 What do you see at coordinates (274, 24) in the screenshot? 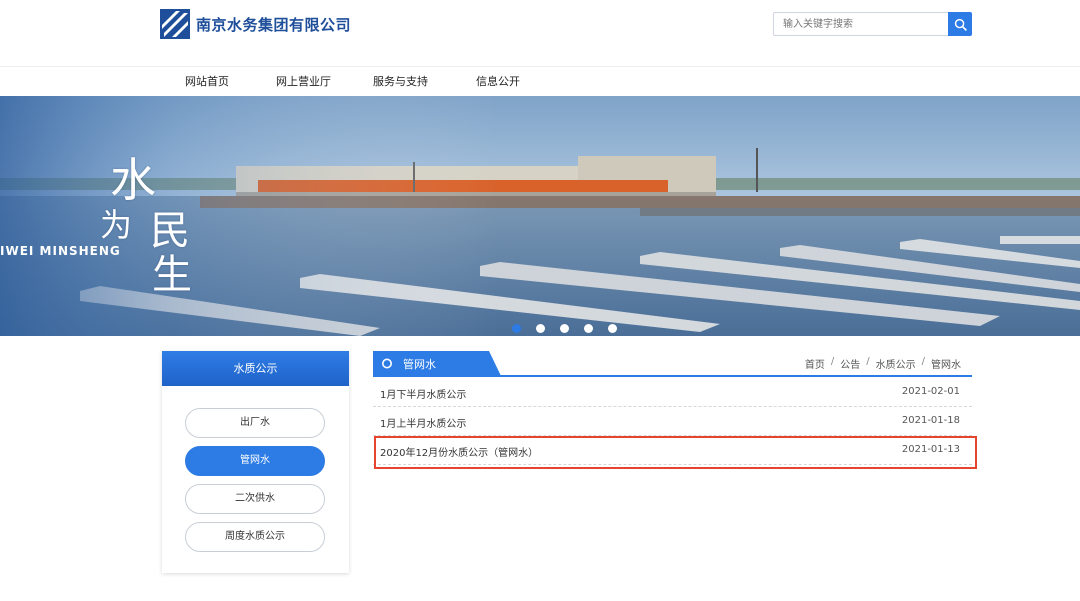
I see `logo-text: 南京水务集团有限公司` at bounding box center [274, 24].